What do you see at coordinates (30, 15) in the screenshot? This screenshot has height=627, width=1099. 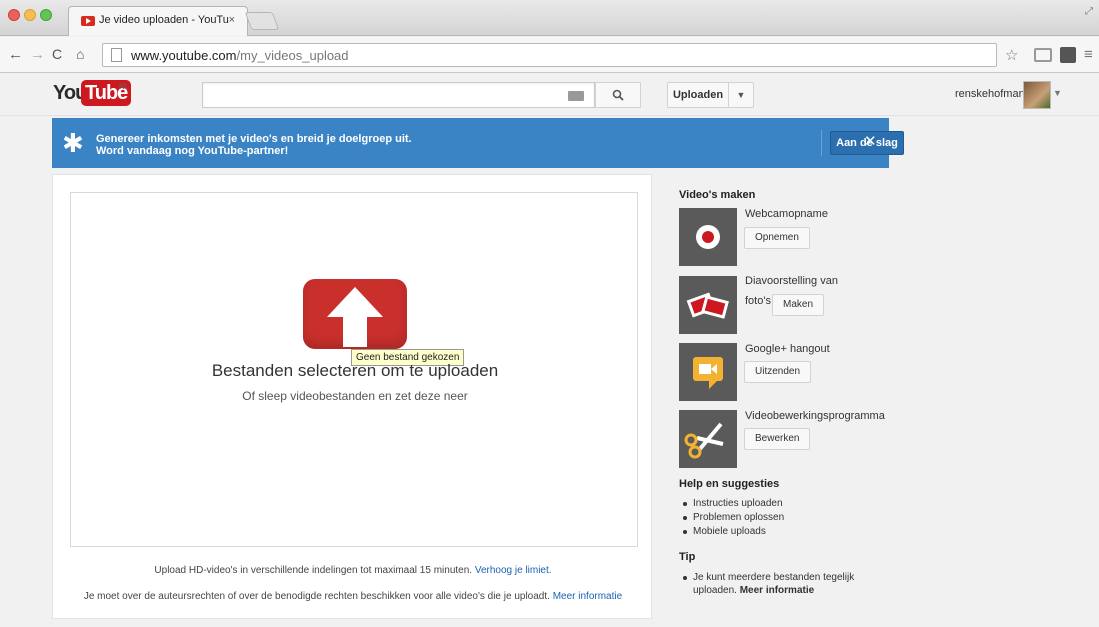 I see `window-minimize-button` at bounding box center [30, 15].